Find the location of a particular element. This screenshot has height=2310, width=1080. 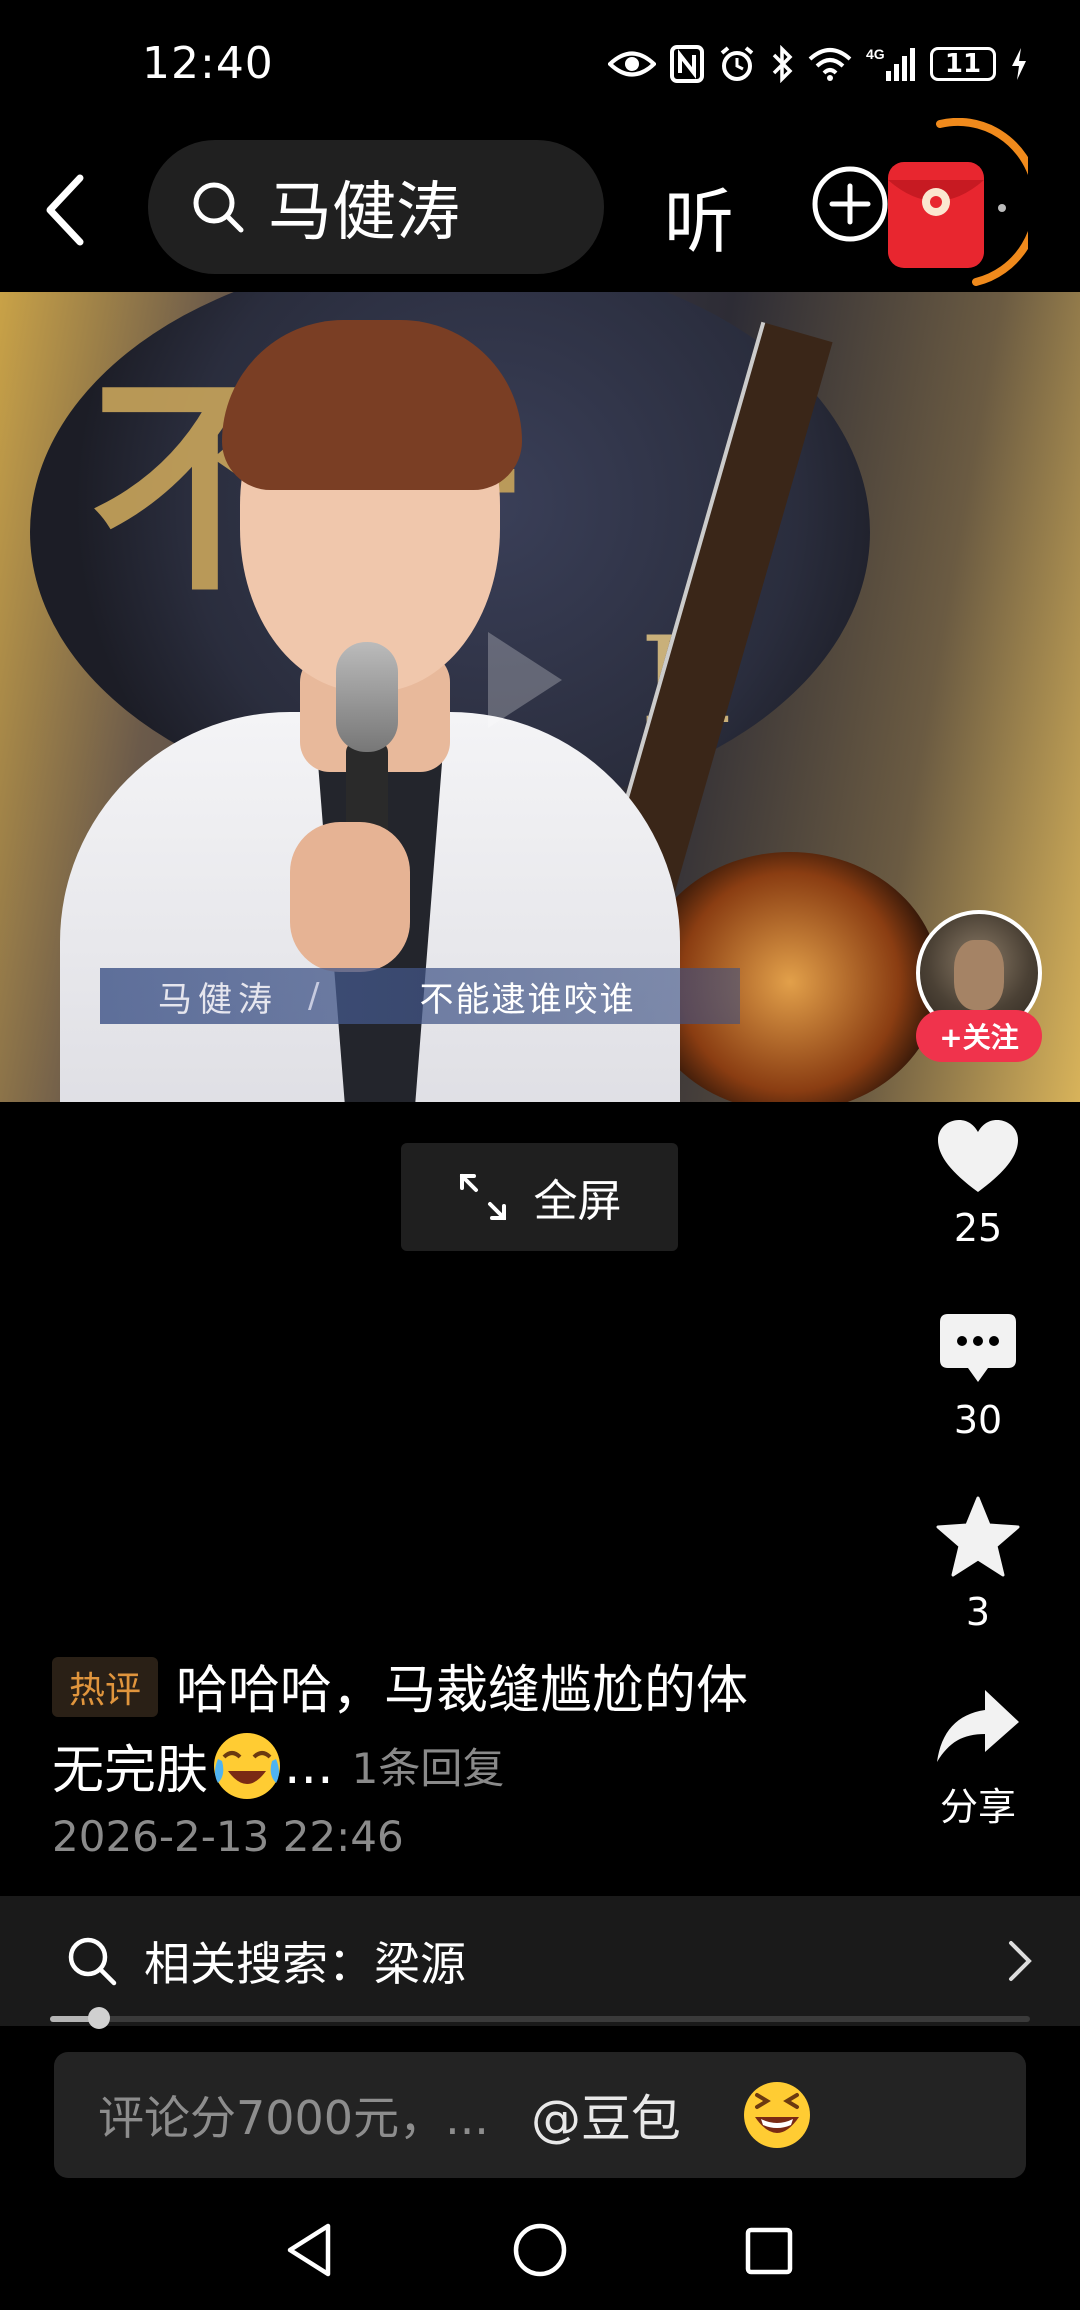

comment-input: 评论分7000元，... @豆包 is located at coordinates (540, 2115).